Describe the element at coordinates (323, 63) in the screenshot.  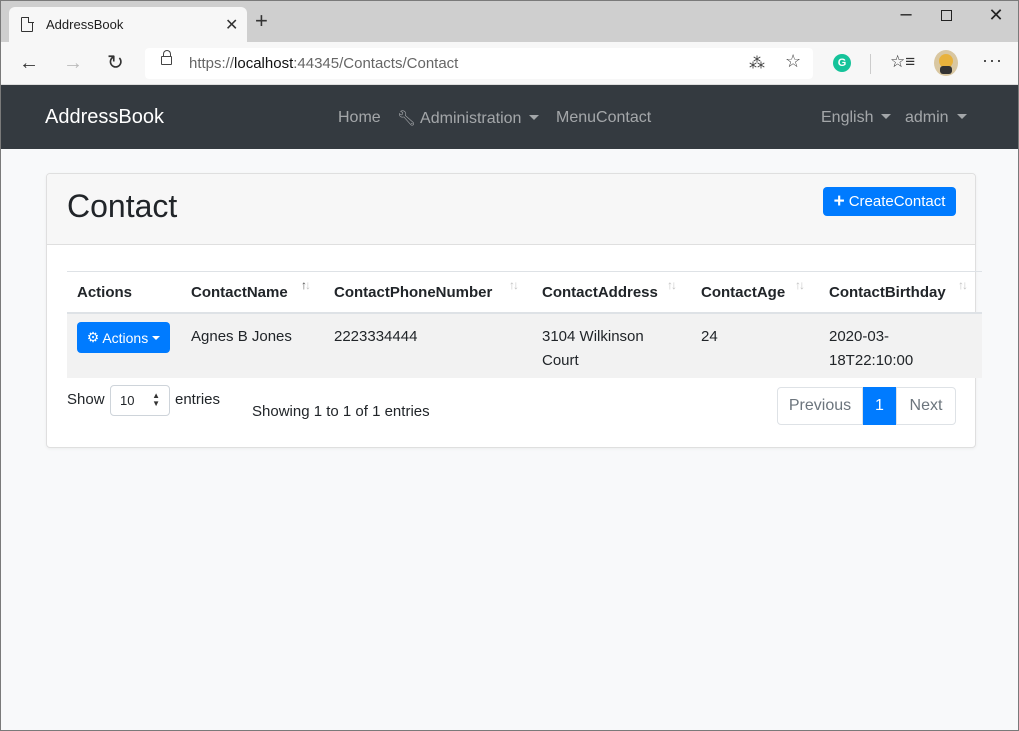
I see `url-text: https://localhost:44345/Contacts/Contact` at that location.